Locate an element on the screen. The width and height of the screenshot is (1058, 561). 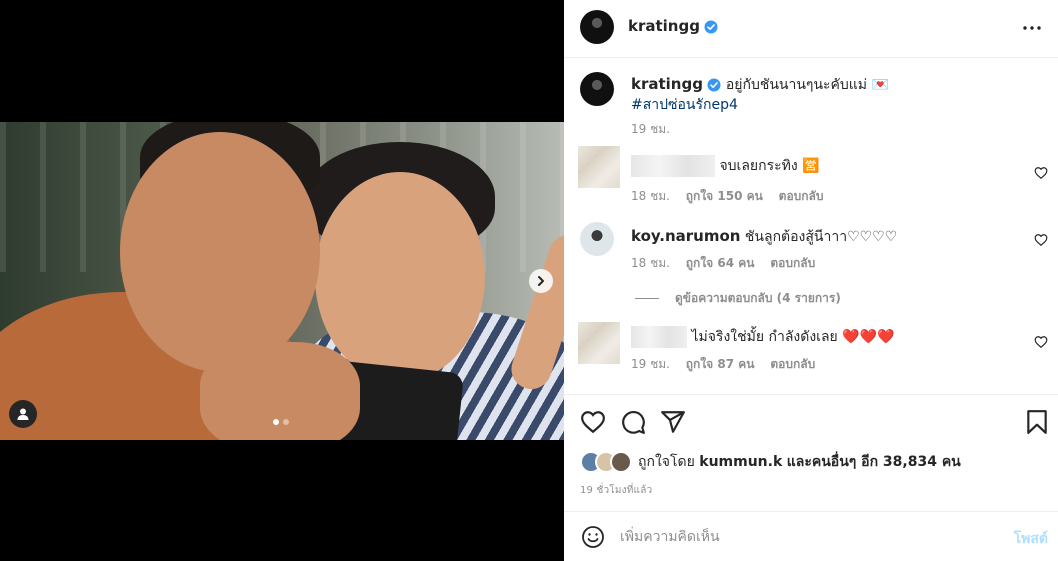
likes-prefix: ถูกใจโดย is located at coordinates (666, 462).